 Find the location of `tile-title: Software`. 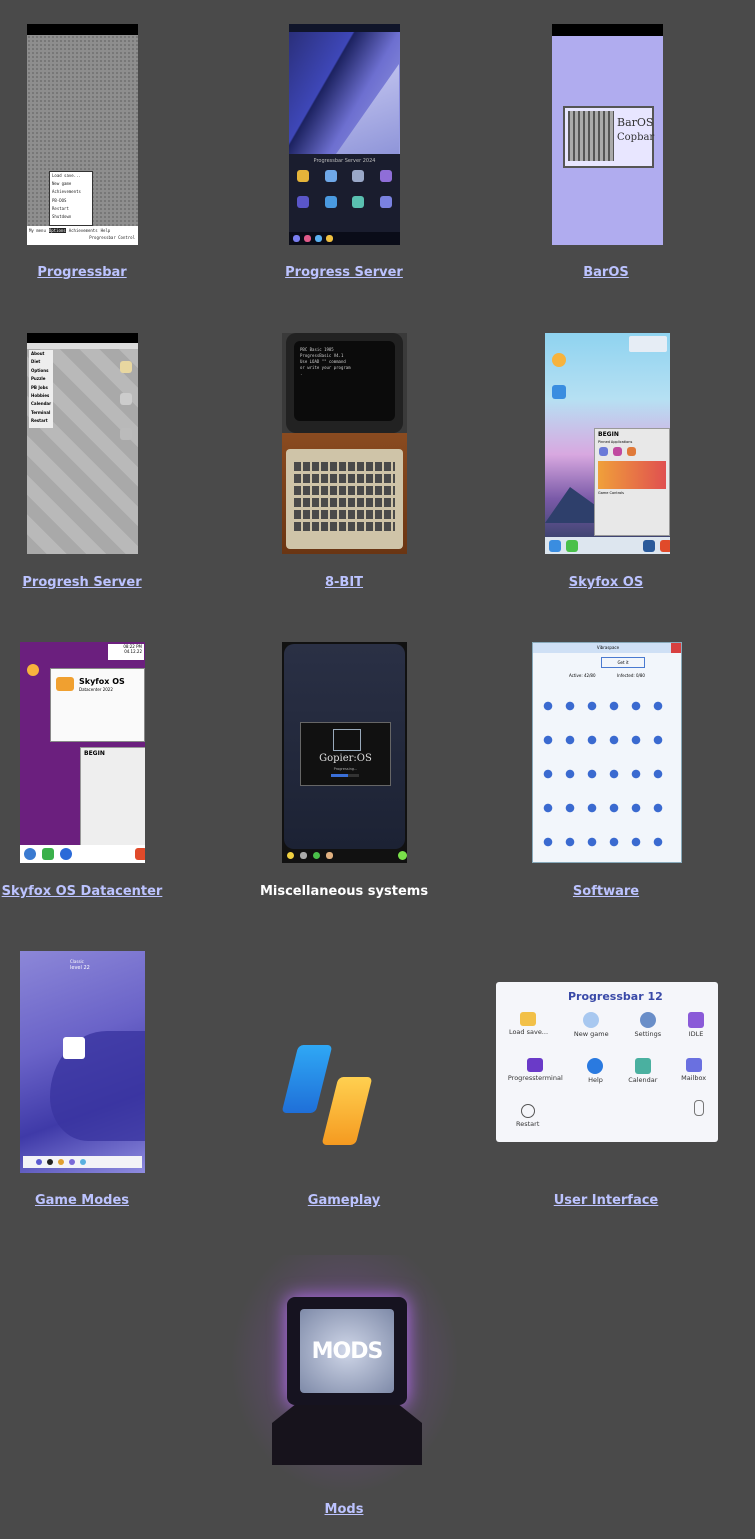

tile-title: Software is located at coordinates (606, 891).